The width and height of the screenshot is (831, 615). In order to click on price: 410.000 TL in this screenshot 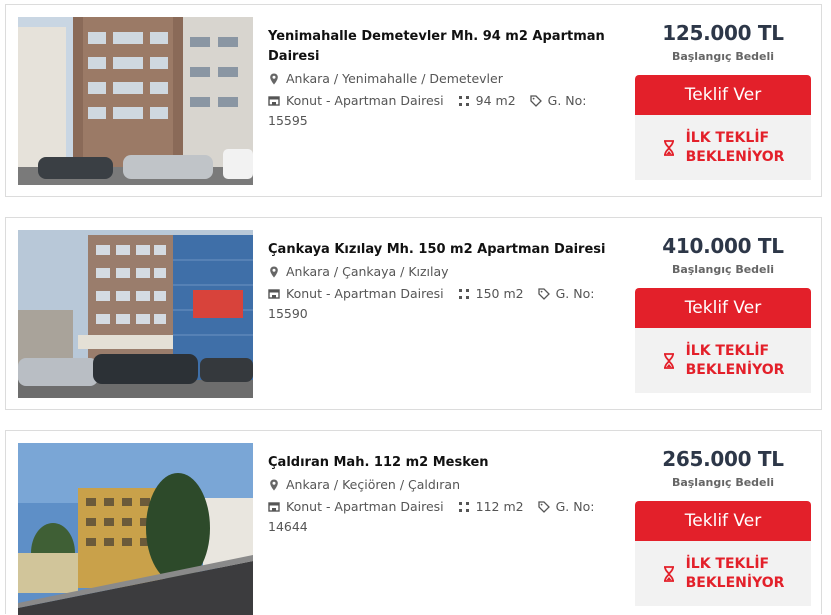, I will do `click(723, 246)`.